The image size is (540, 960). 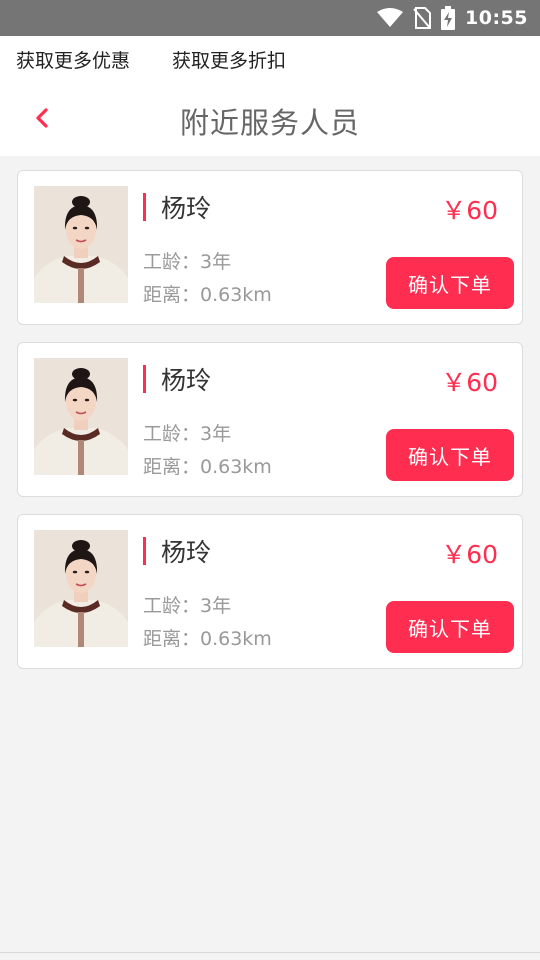 I want to click on battery-charging-icon, so click(x=448, y=18).